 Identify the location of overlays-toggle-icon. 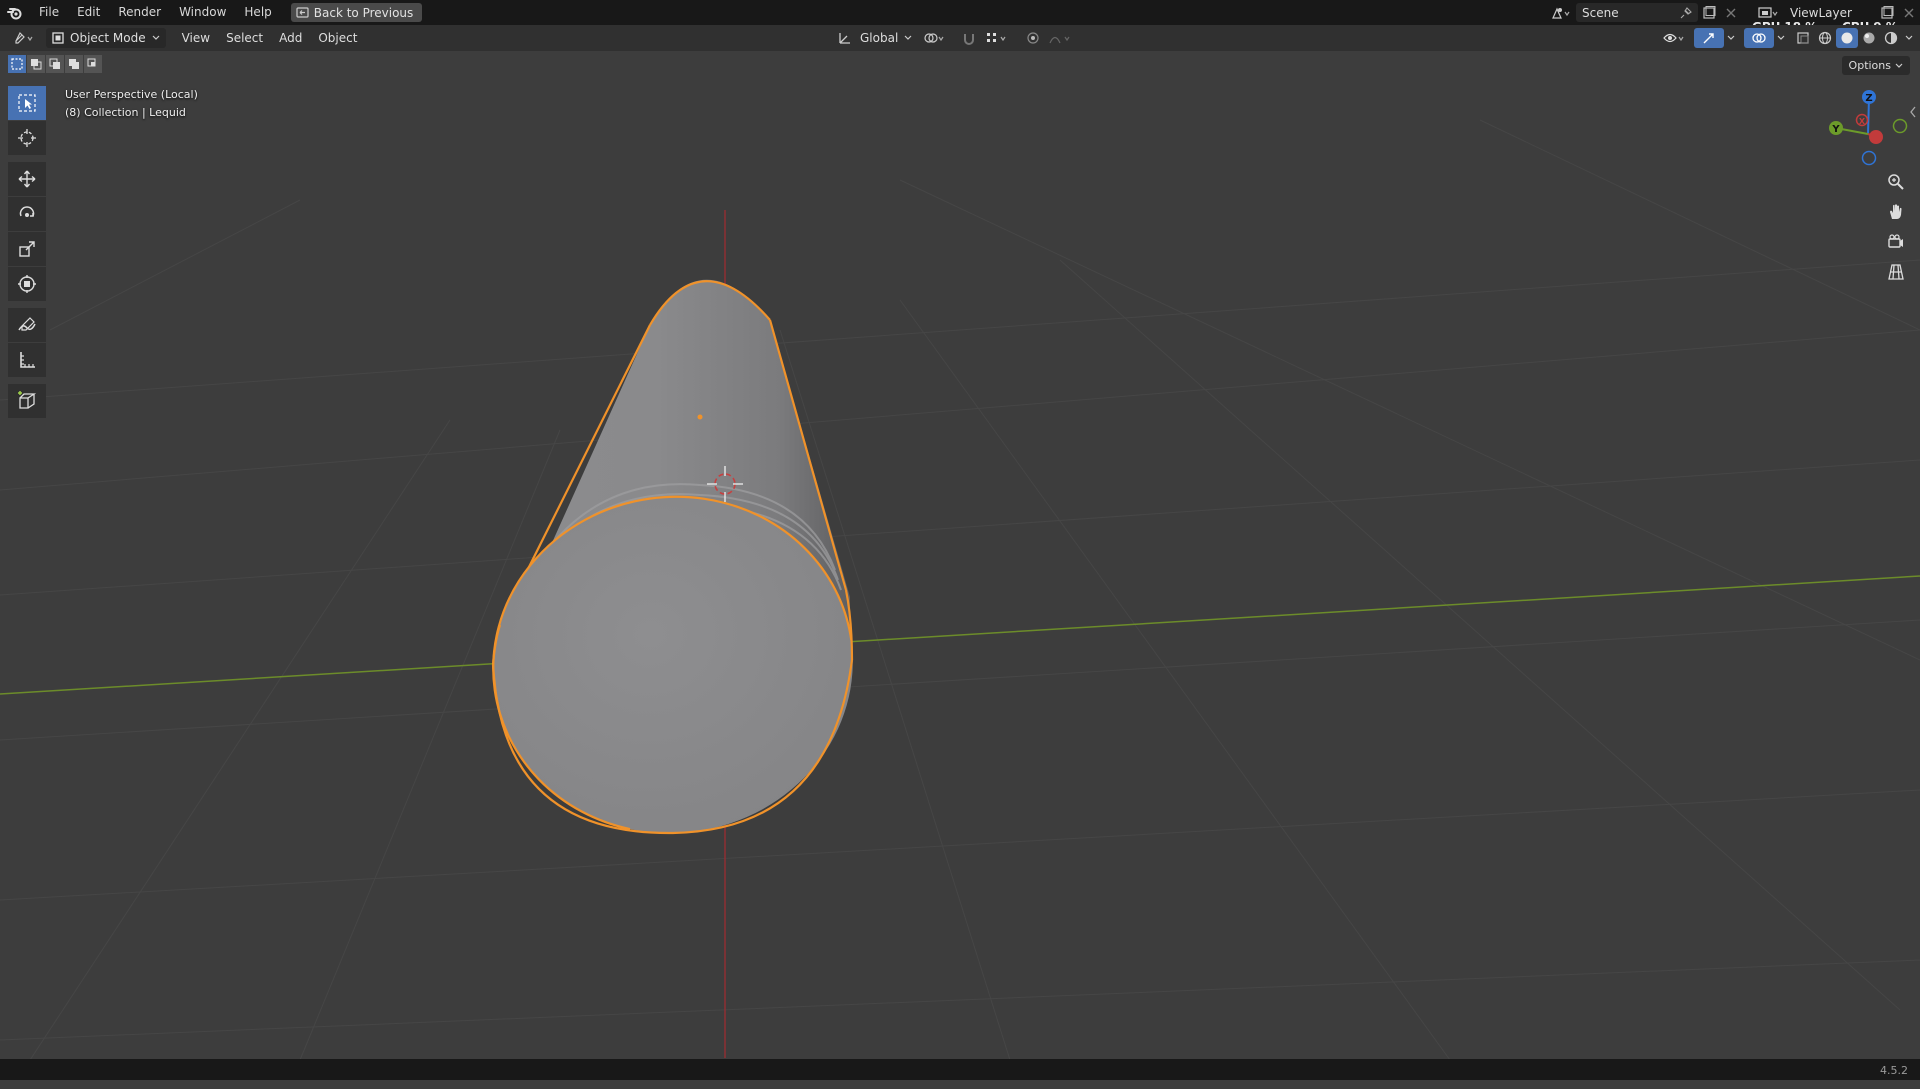
(1759, 38).